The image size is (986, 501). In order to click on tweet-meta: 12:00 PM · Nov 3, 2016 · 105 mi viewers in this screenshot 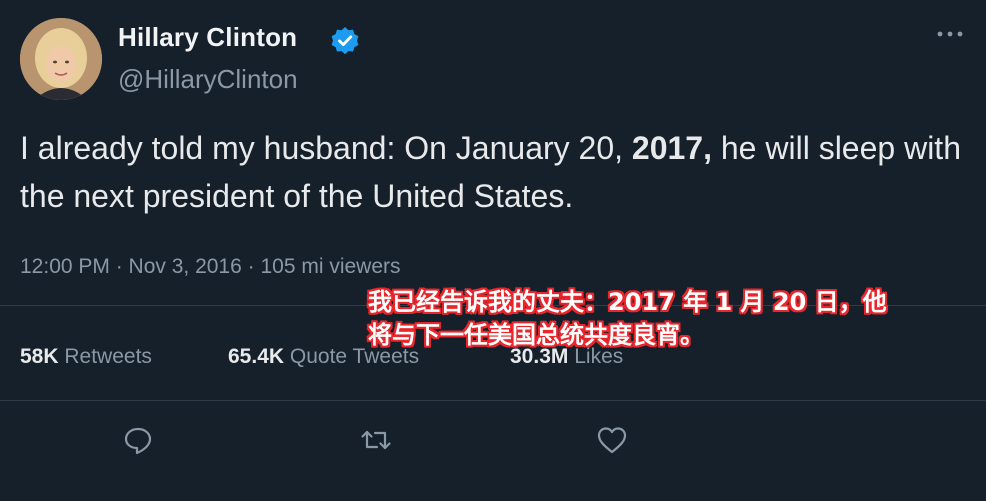, I will do `click(210, 267)`.